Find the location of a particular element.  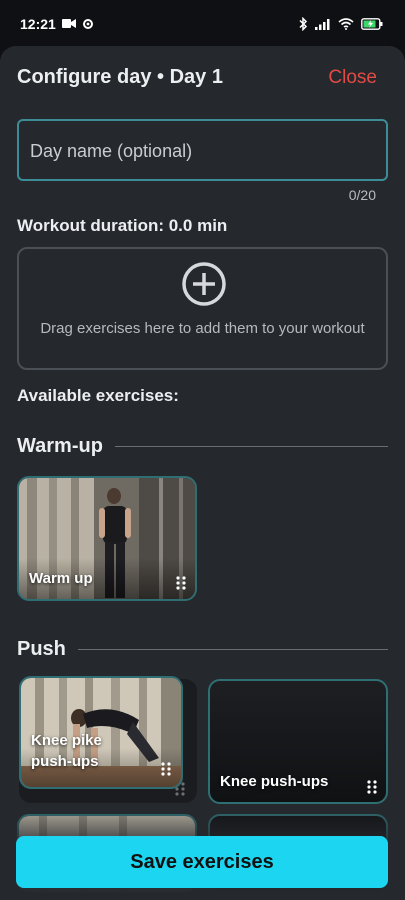

section-header-push: Push is located at coordinates (202, 649).